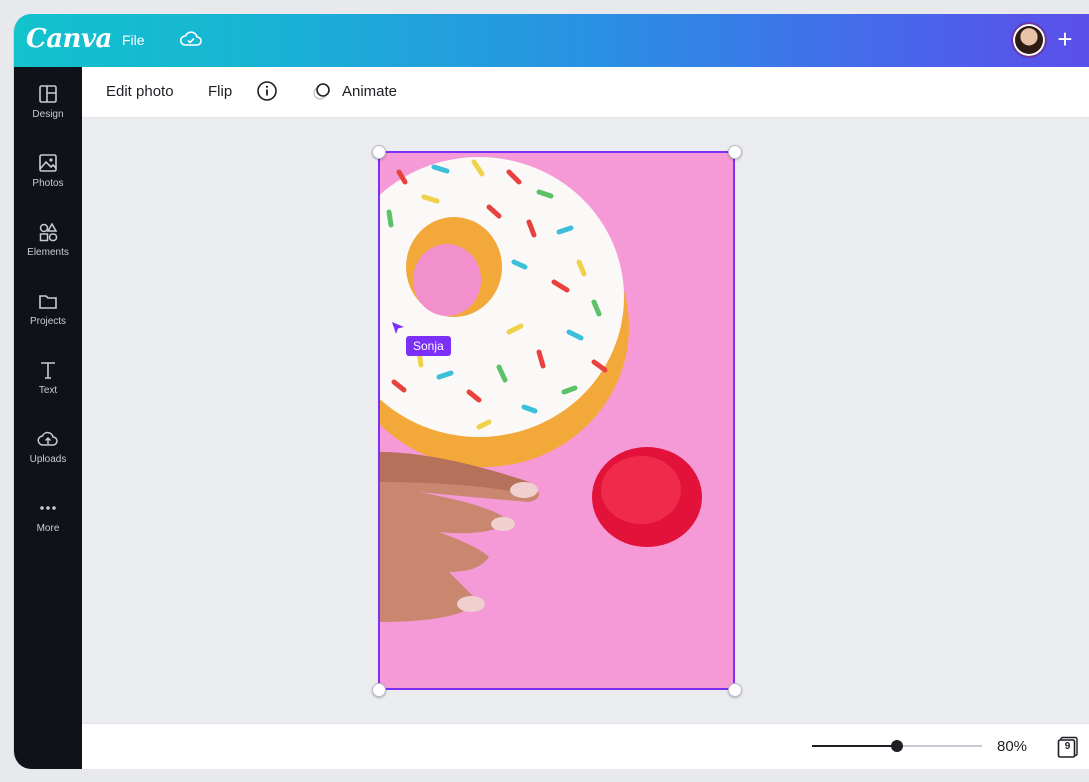 The height and width of the screenshot is (782, 1089). I want to click on context-toolbar: Edit photo Flip Animate, so click(585, 92).